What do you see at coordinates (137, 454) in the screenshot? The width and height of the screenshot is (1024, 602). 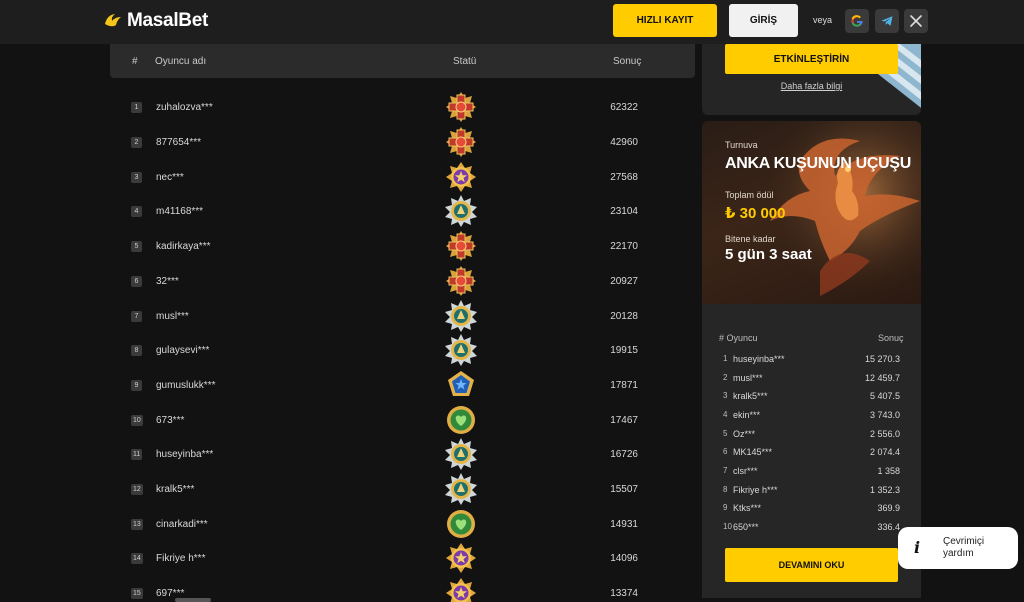 I see `rank-badge: 11` at bounding box center [137, 454].